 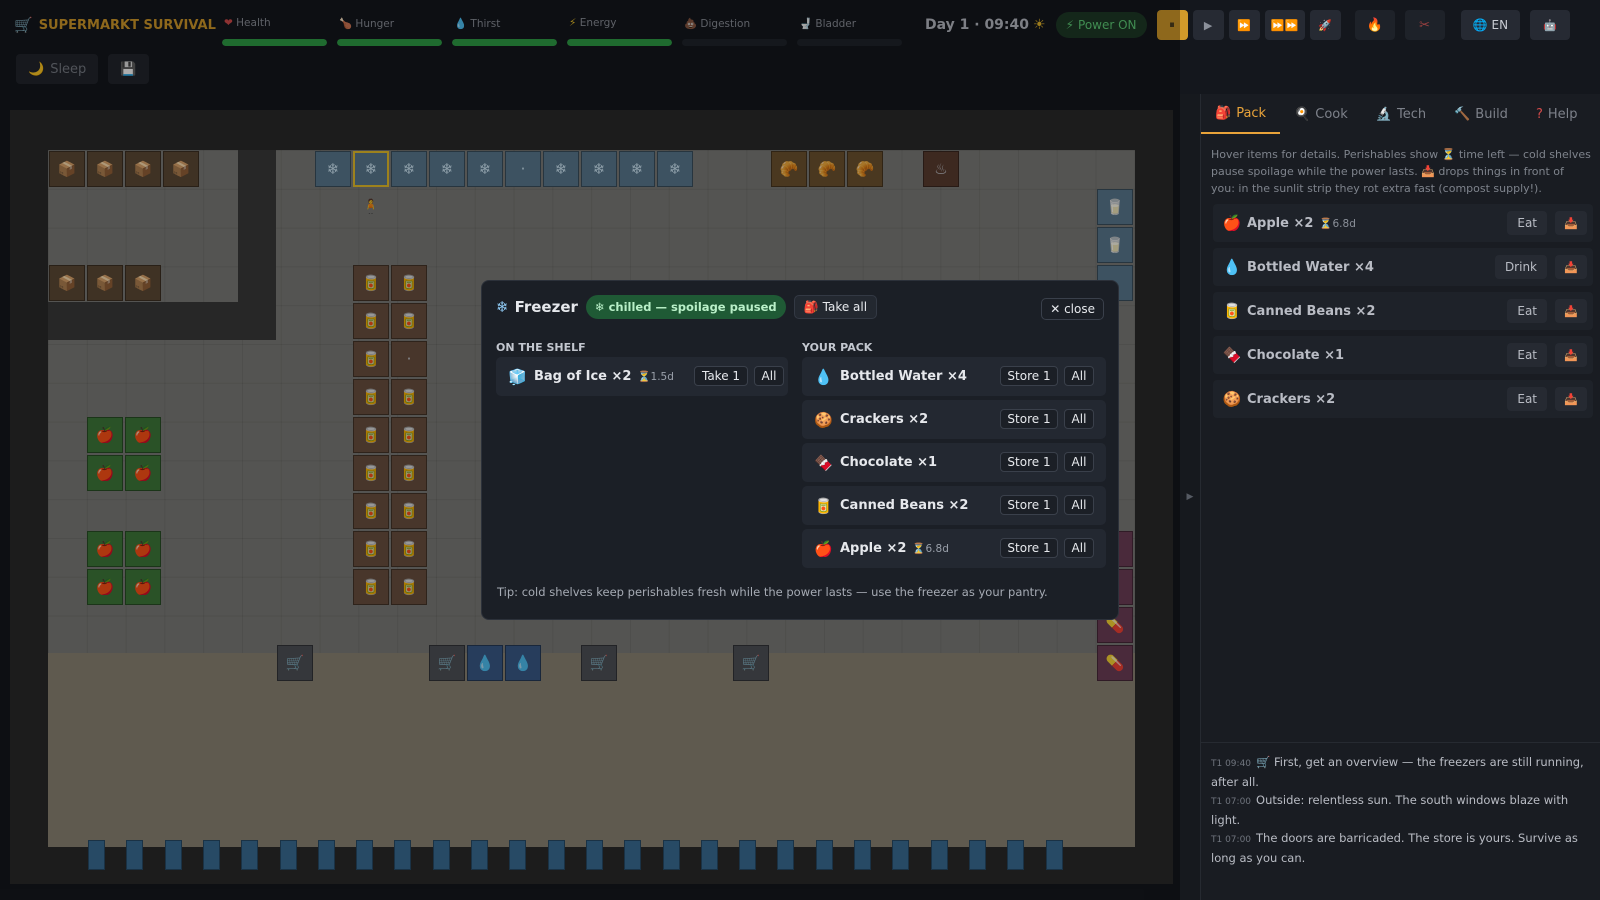 What do you see at coordinates (1244, 25) in the screenshot?
I see `fast-button: ⏩` at bounding box center [1244, 25].